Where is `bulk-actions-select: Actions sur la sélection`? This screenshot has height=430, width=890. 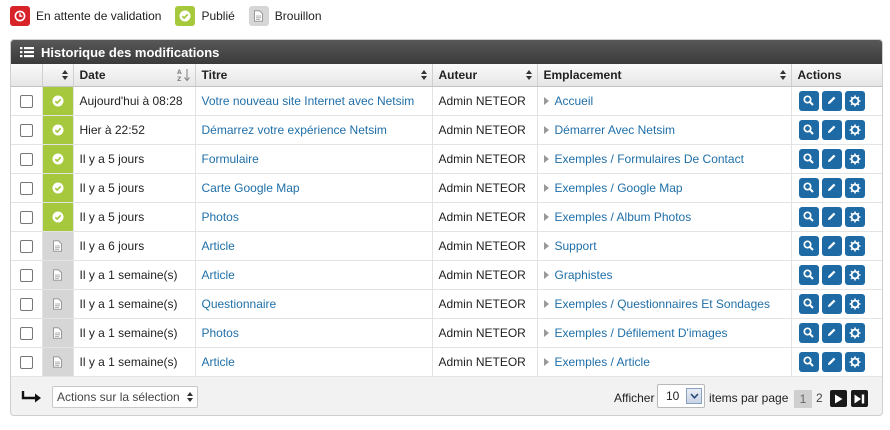
bulk-actions-select: Actions sur la sélection is located at coordinates (125, 397).